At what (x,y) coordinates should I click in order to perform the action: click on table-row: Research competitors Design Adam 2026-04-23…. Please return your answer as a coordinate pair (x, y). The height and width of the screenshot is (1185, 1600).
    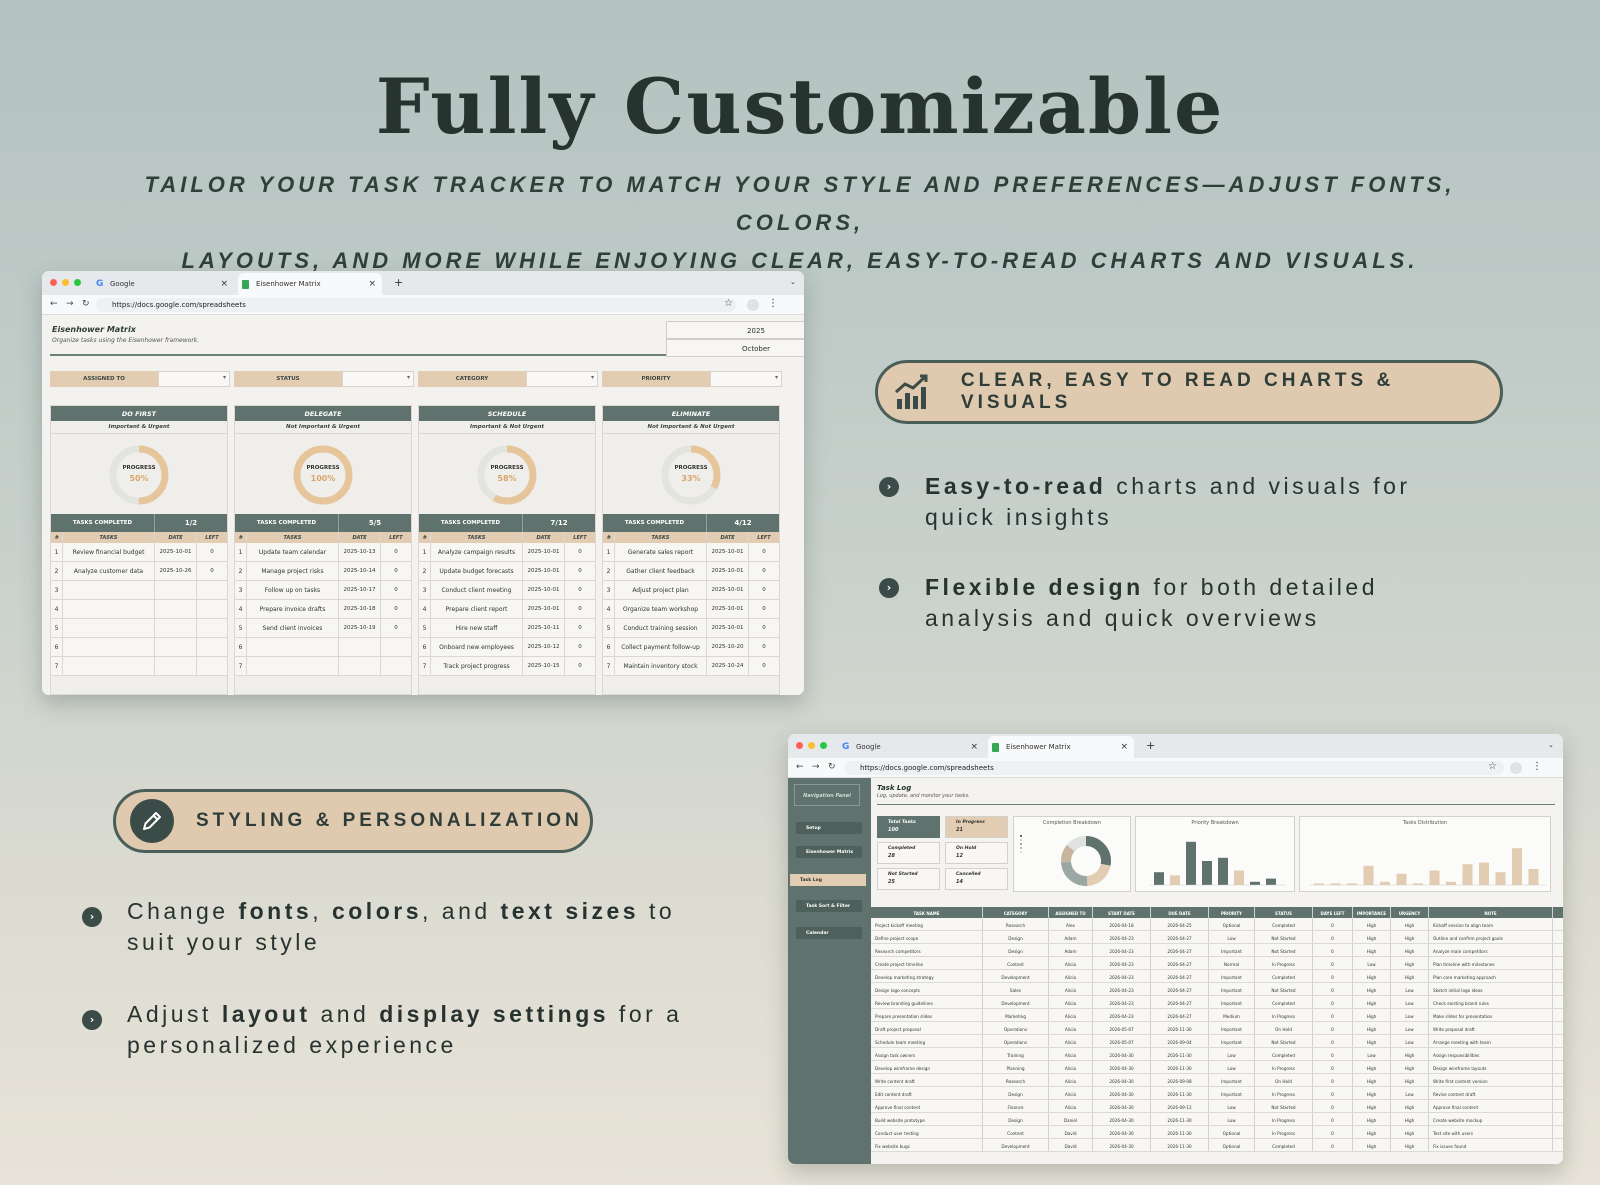
    Looking at the image, I should click on (1217, 950).